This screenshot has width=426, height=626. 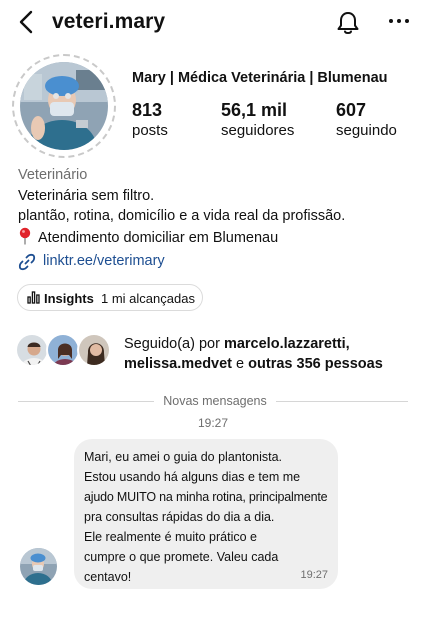 I want to click on posts-stat: 813 posts, so click(x=150, y=119).